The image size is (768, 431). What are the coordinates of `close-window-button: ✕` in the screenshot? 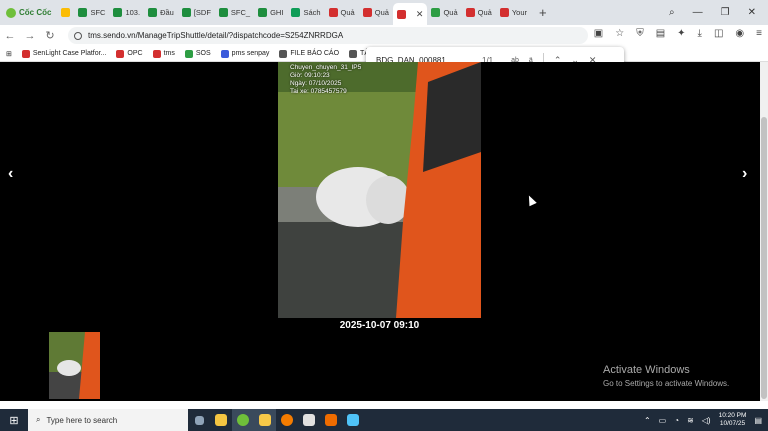 It's located at (752, 12).